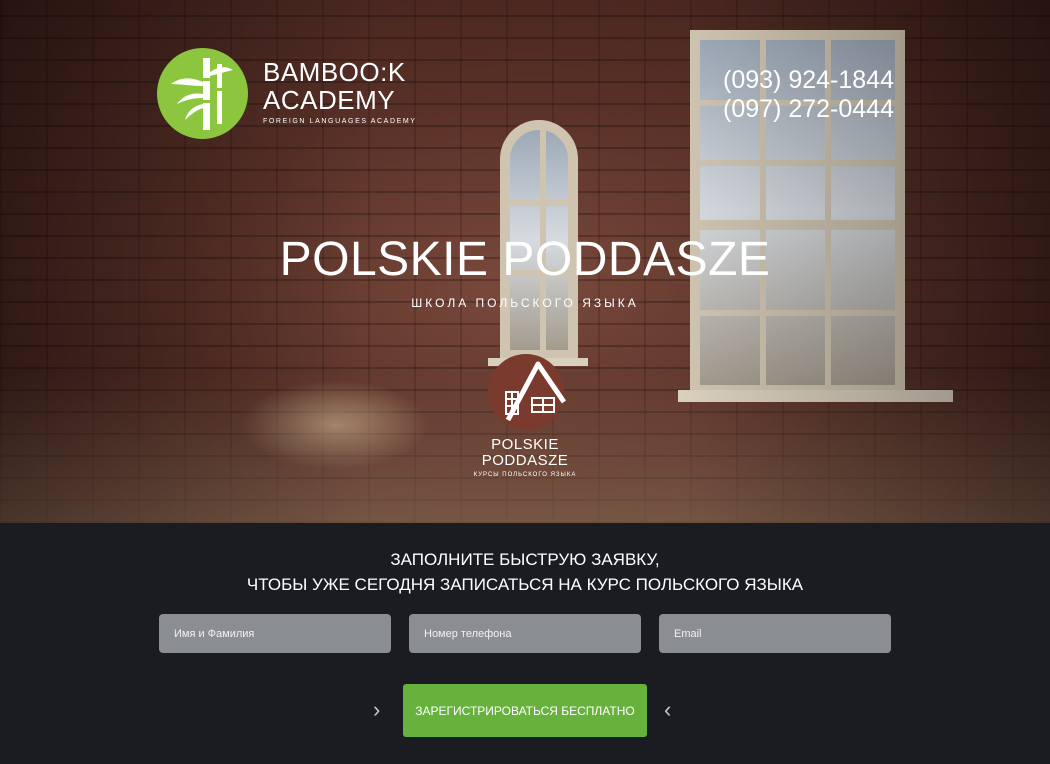  What do you see at coordinates (377, 709) in the screenshot?
I see `chevron-right-icon: ›` at bounding box center [377, 709].